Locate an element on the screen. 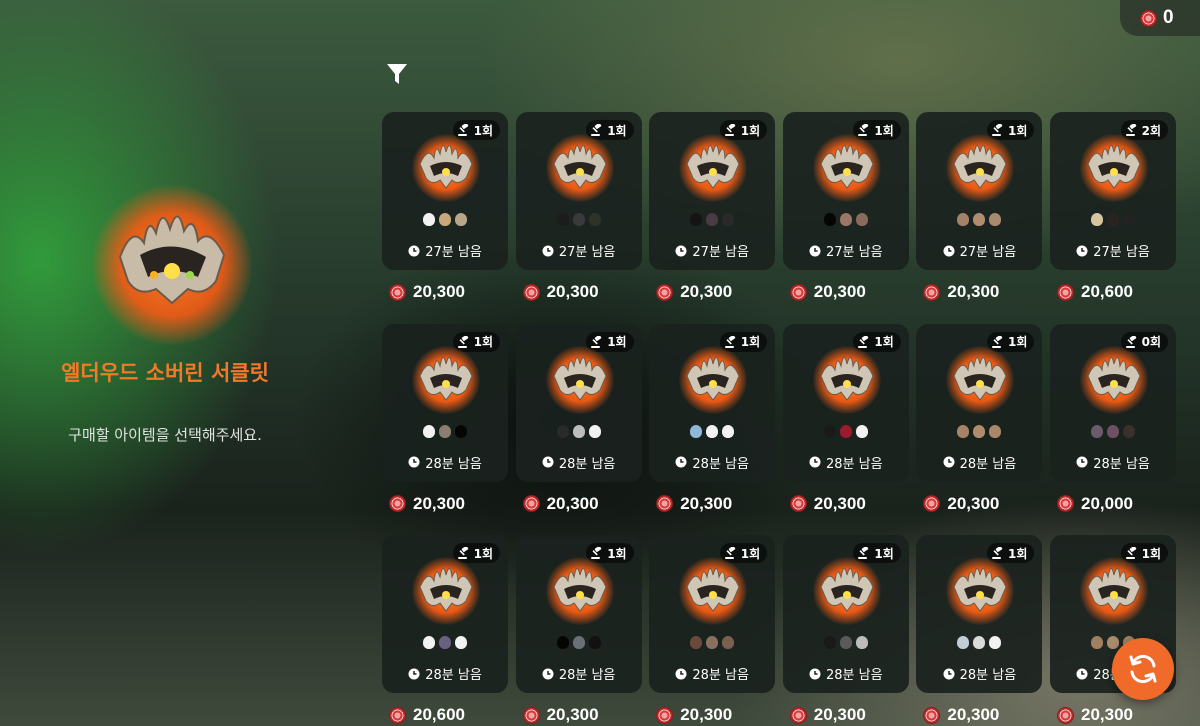 The image size is (1200, 726). listing-item: 1회 28분 남음 20,600 is located at coordinates (445, 630).